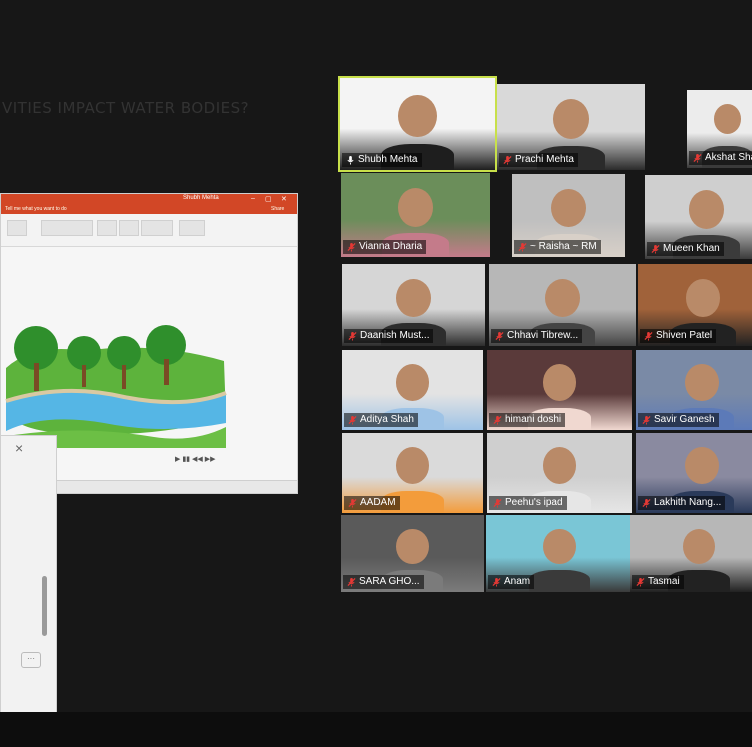 The height and width of the screenshot is (747, 752). What do you see at coordinates (385, 247) in the screenshot?
I see `participant-name: Vianna Dharia` at bounding box center [385, 247].